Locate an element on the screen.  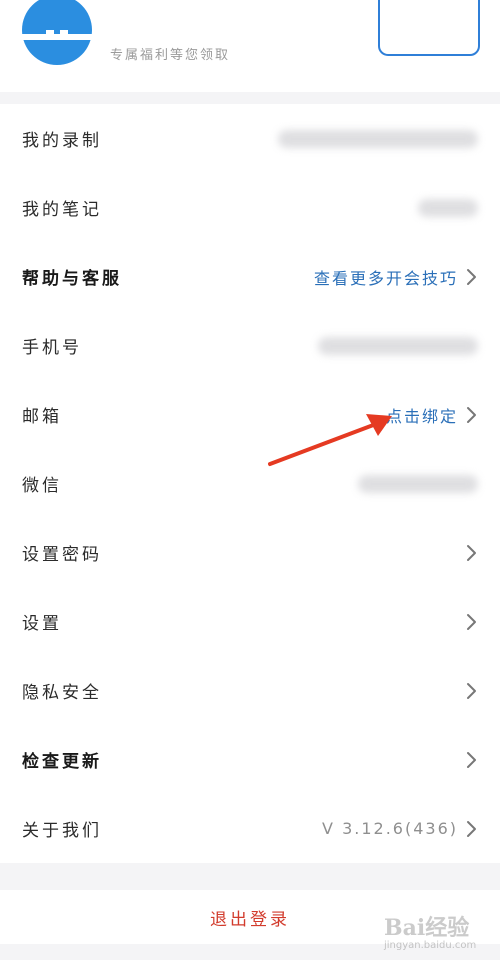
settings-row-right: 点击绑定 is located at coordinates (432, 415).